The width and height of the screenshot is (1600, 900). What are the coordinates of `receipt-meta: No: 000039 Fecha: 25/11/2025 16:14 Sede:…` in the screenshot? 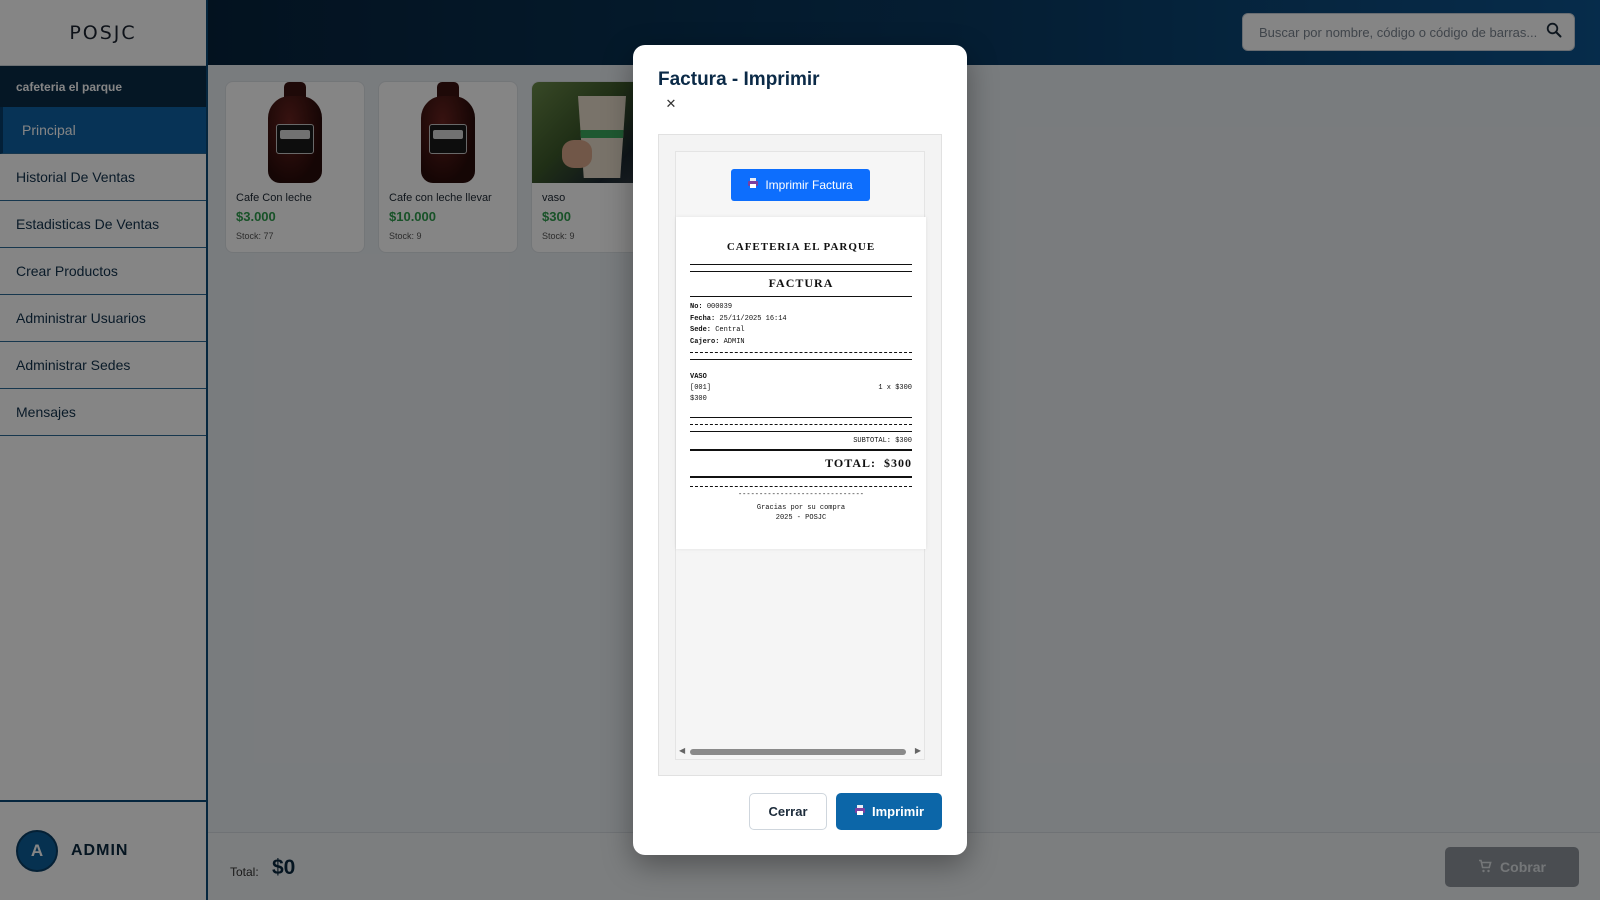 It's located at (738, 324).